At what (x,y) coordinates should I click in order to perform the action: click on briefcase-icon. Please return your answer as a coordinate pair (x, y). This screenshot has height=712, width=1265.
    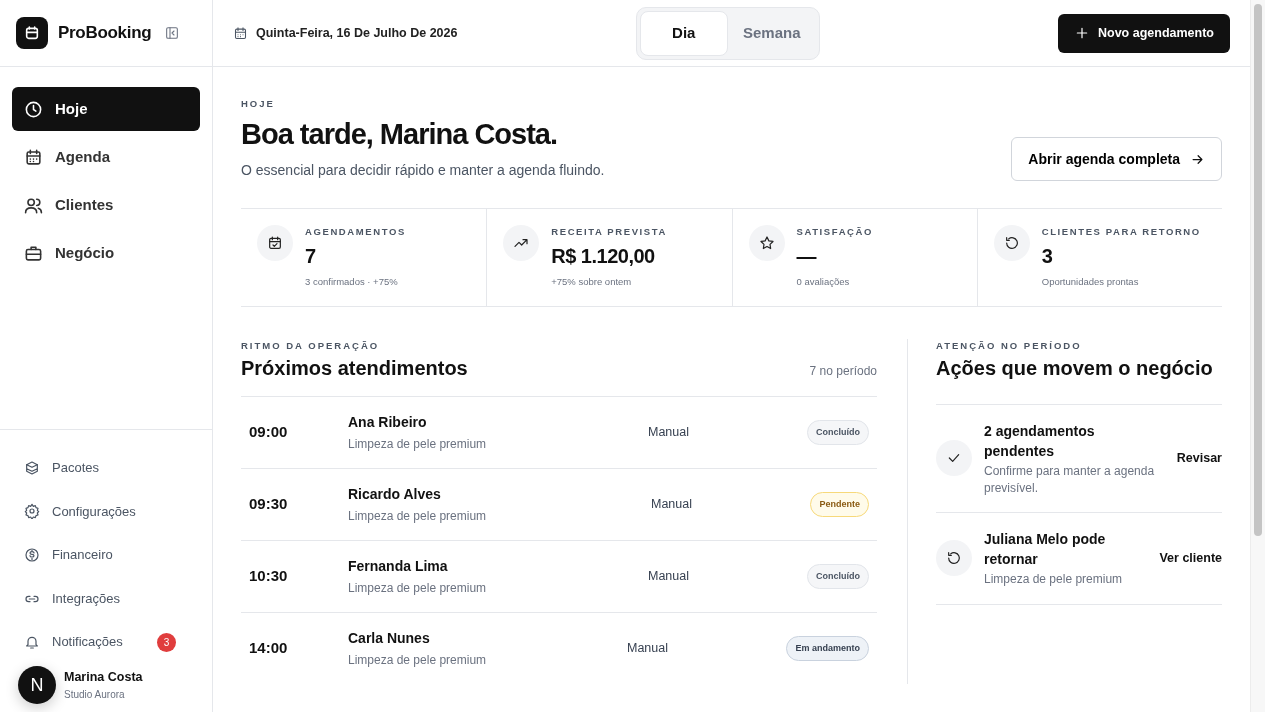
    Looking at the image, I should click on (33, 253).